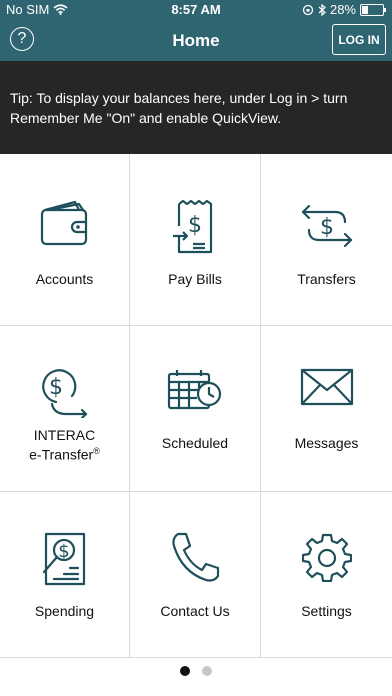 The width and height of the screenshot is (392, 696). What do you see at coordinates (196, 671) in the screenshot?
I see `page-indicator` at bounding box center [196, 671].